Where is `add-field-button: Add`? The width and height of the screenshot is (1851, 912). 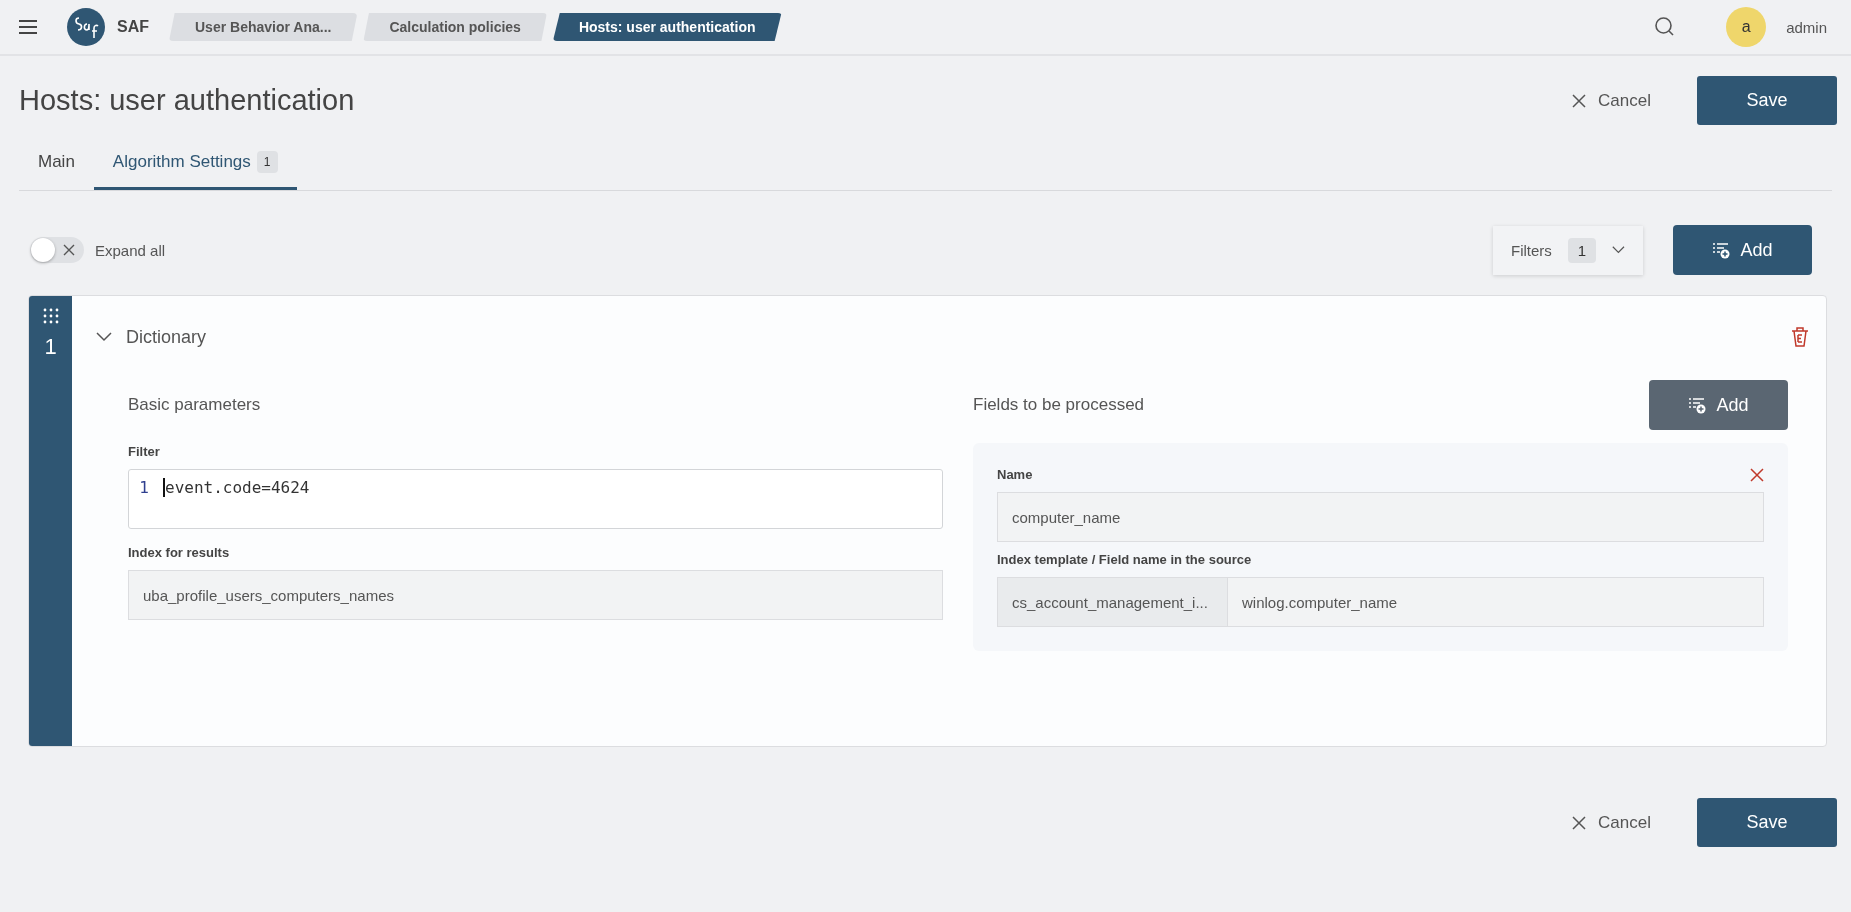 add-field-button: Add is located at coordinates (1718, 405).